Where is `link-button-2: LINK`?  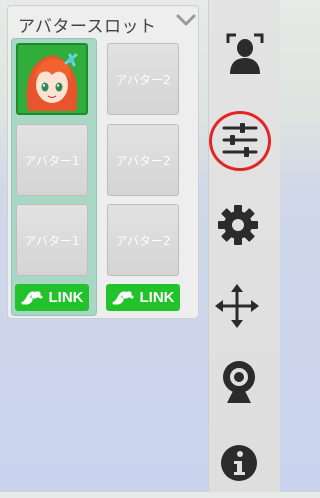 link-button-2: LINK is located at coordinates (143, 297).